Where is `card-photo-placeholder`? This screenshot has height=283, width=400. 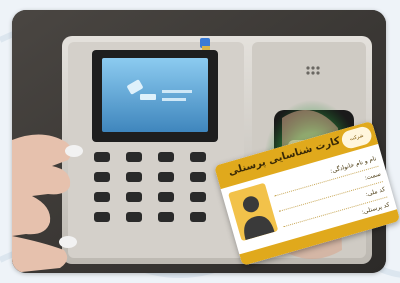 card-photo-placeholder is located at coordinates (253, 212).